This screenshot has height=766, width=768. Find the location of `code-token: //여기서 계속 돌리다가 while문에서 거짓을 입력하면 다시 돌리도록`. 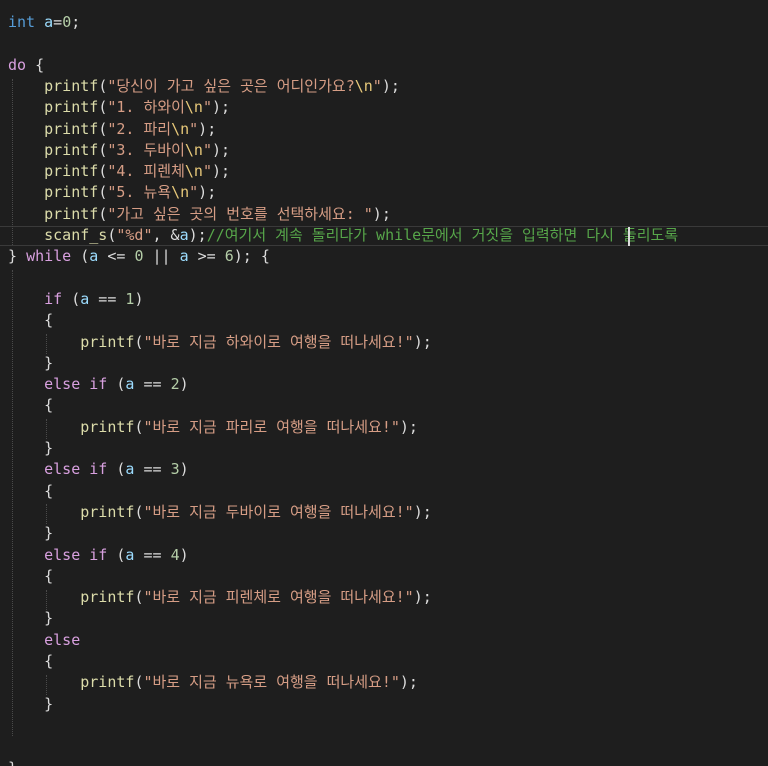

code-token: //여기서 계속 돌리다가 while문에서 거짓을 입력하면 다시 돌리도록 is located at coordinates (442, 235).